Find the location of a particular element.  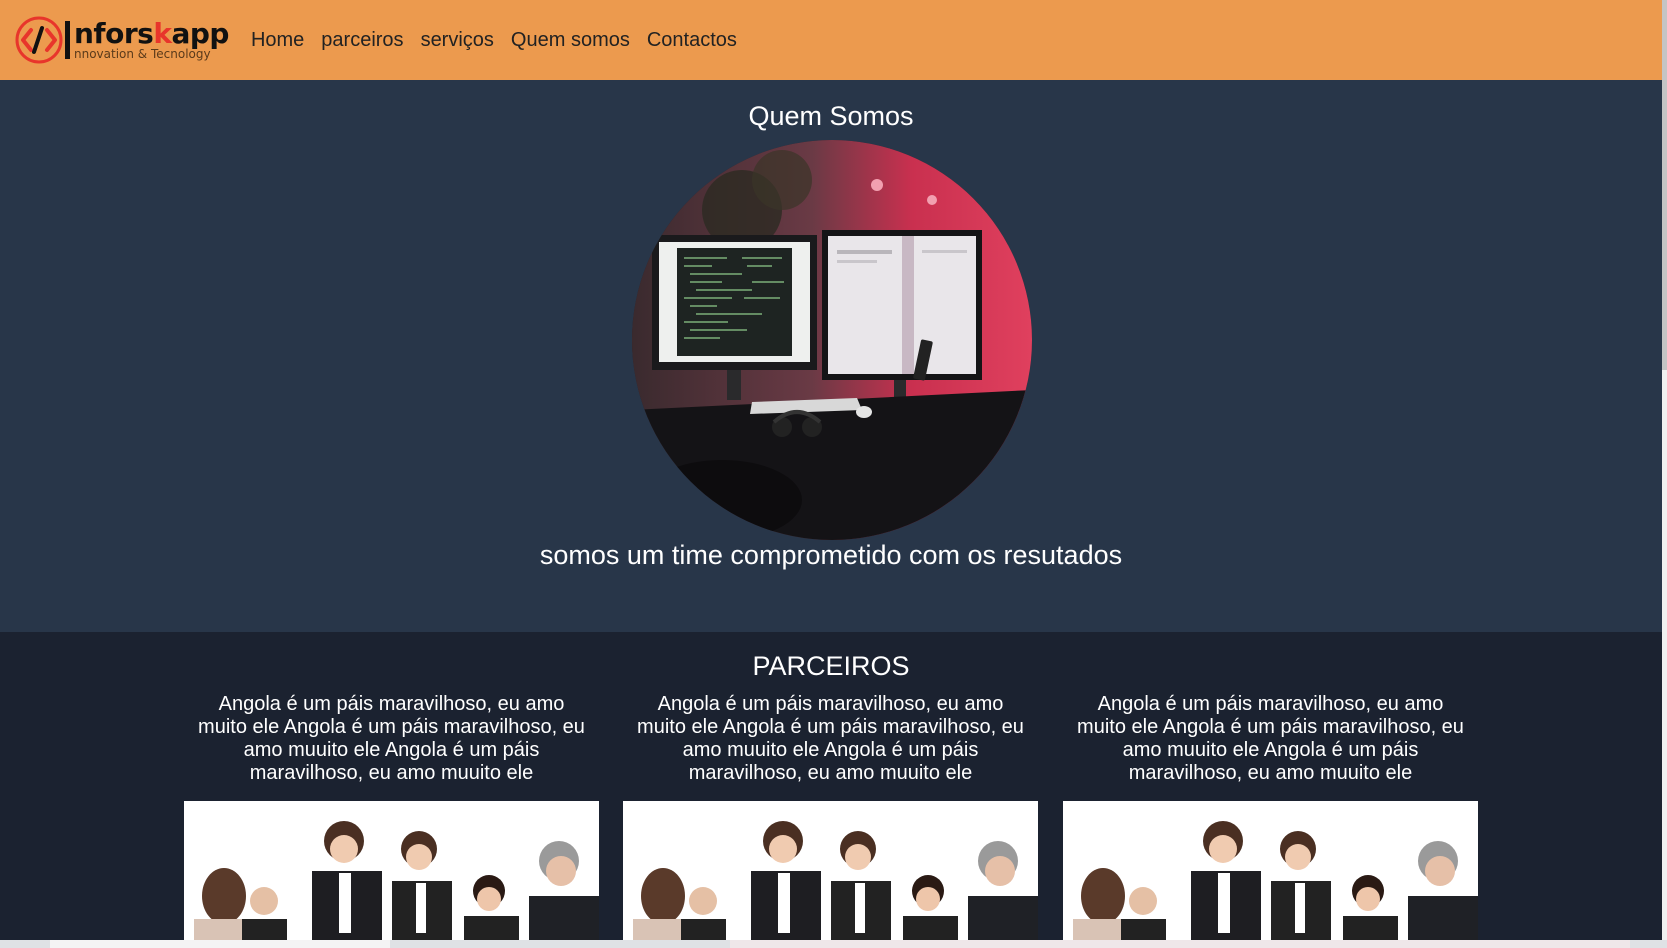

page-scrollbar is located at coordinates (1664, 474).